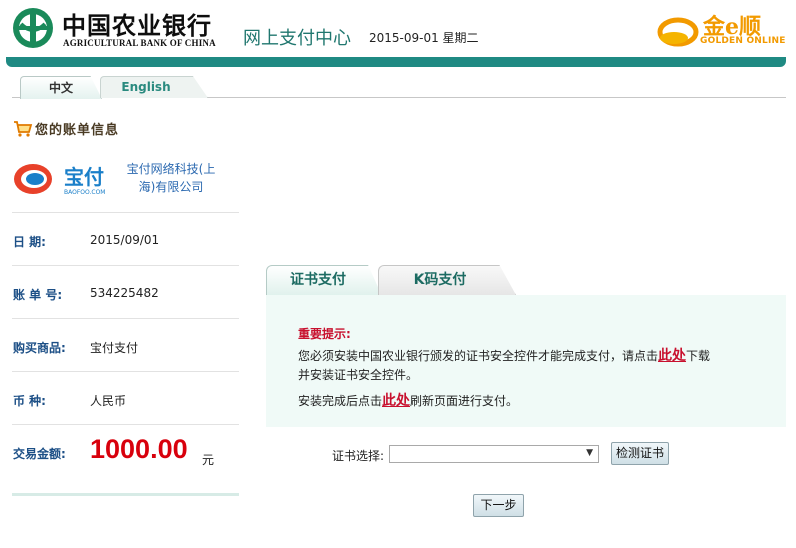 This screenshot has height=548, width=796. I want to click on cert-select: ▼, so click(494, 454).